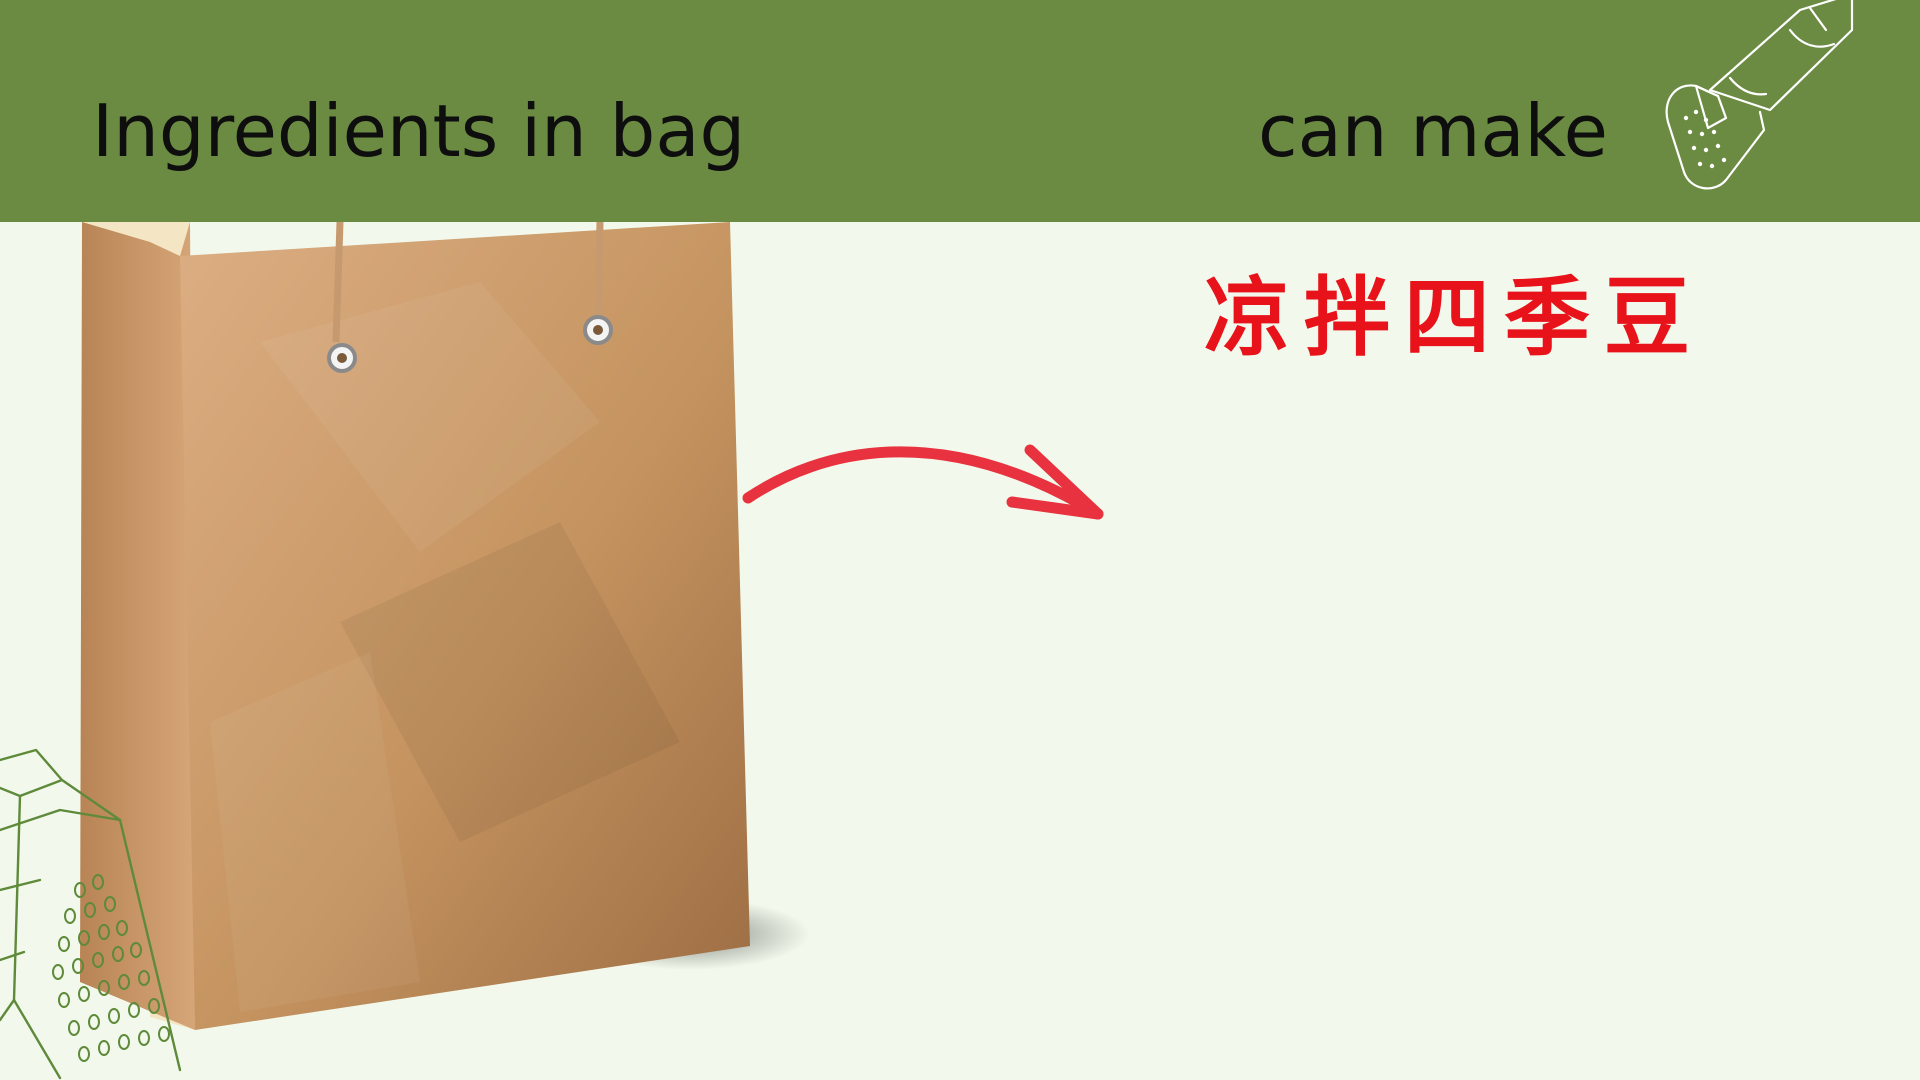 Image resolution: width=1920 pixels, height=1080 pixels. Describe the element at coordinates (91, 914) in the screenshot. I see `grater-icon` at that location.